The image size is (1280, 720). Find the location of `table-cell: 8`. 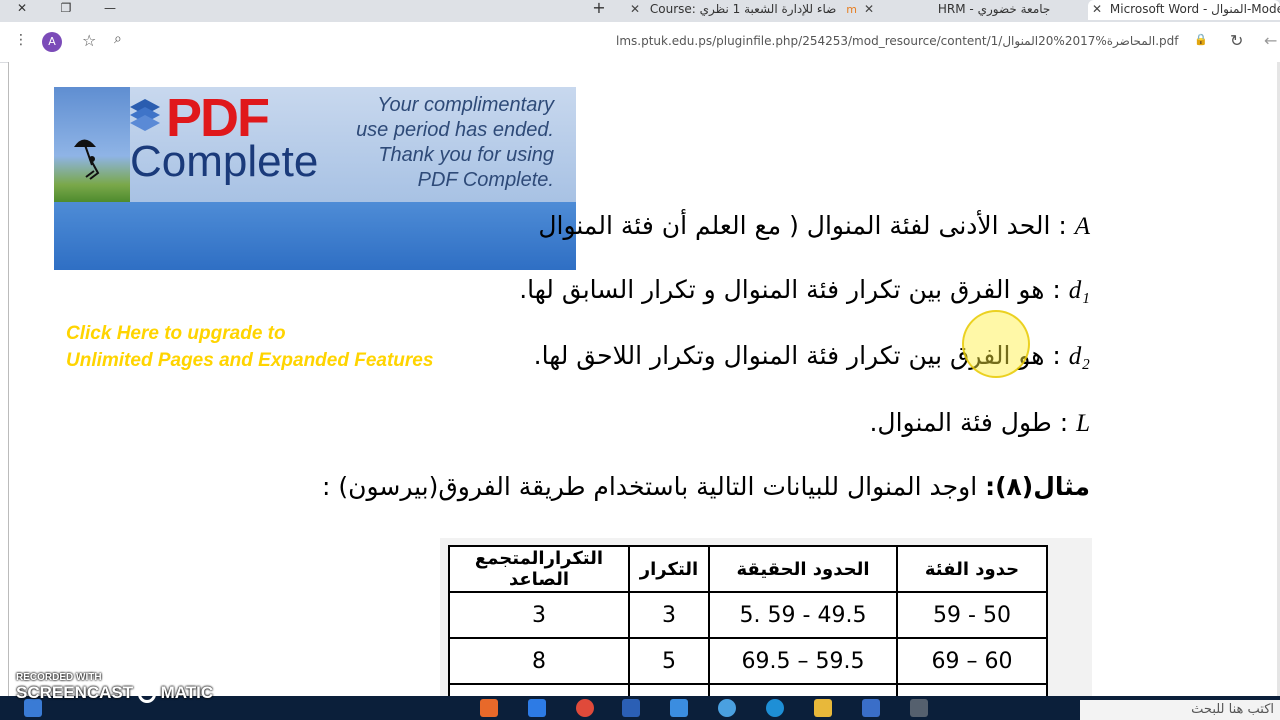

table-cell: 8 is located at coordinates (539, 661).